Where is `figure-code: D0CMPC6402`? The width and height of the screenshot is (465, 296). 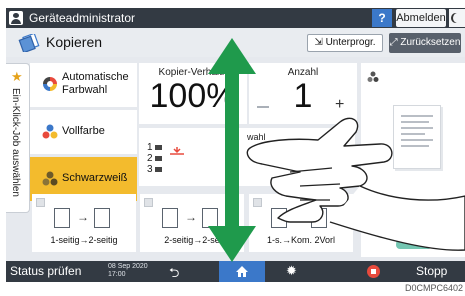
figure-code: D0CMPC6402 is located at coordinates (433, 288).